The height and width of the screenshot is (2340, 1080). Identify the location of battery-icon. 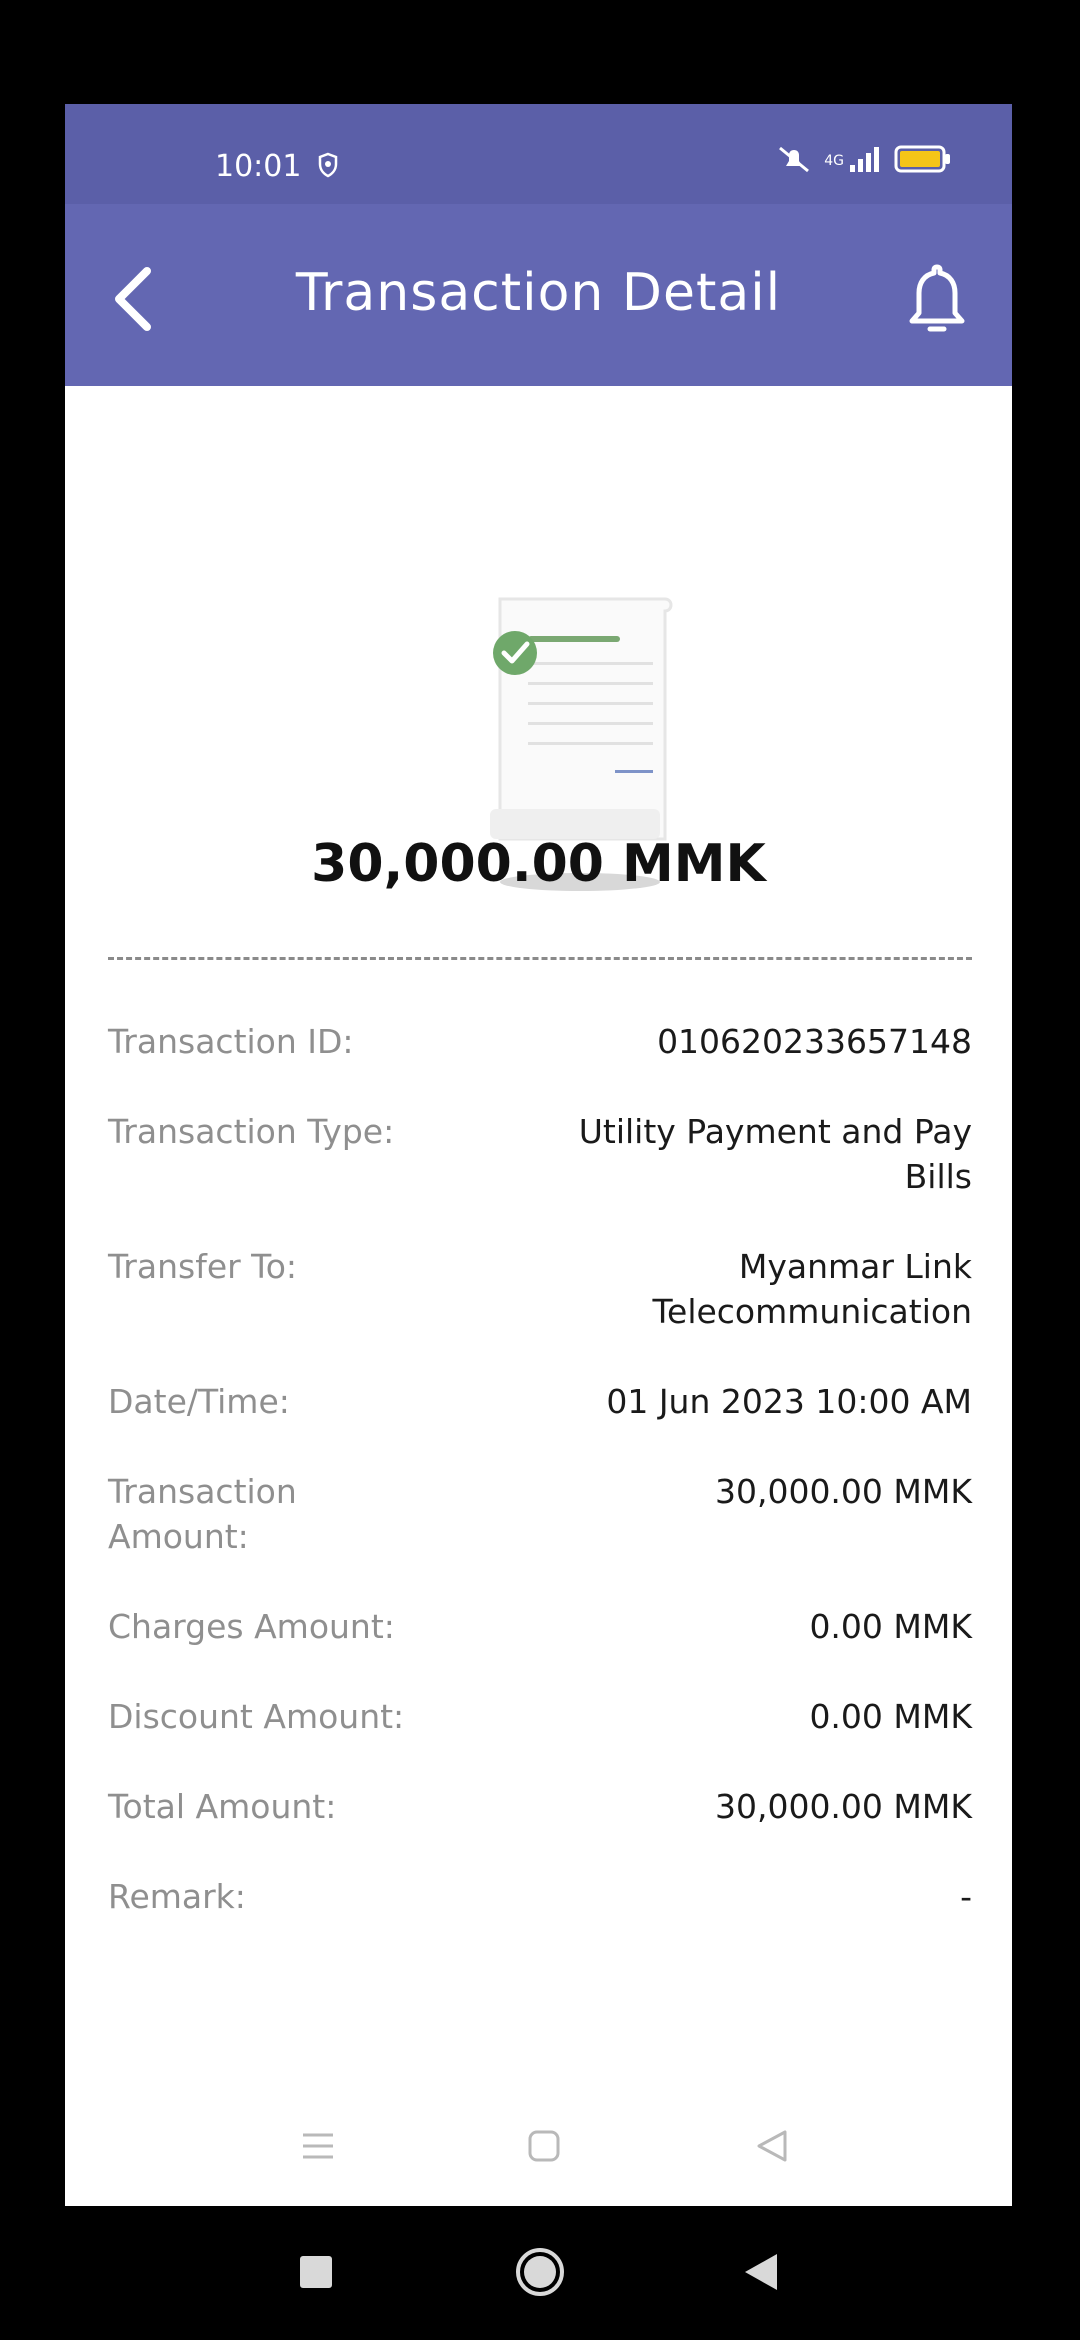
(923, 161).